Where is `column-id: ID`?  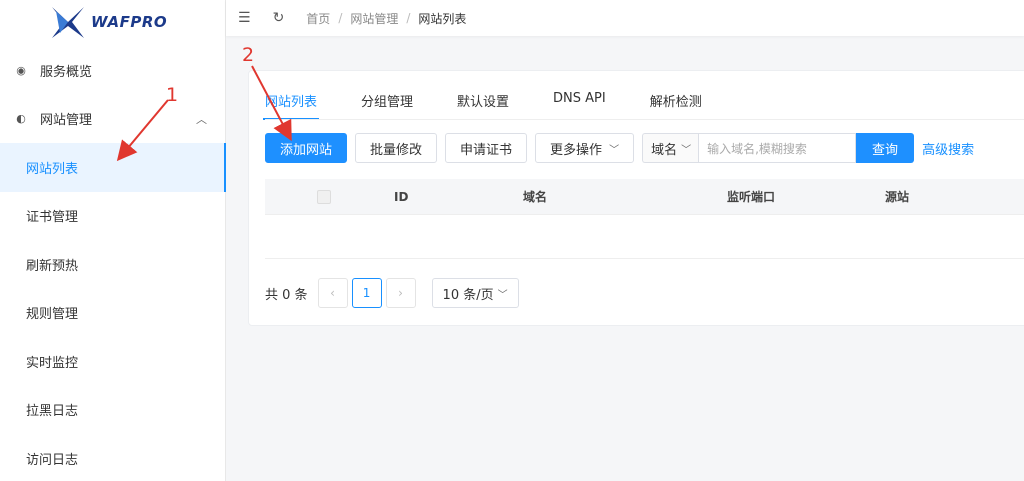 column-id: ID is located at coordinates (401, 197).